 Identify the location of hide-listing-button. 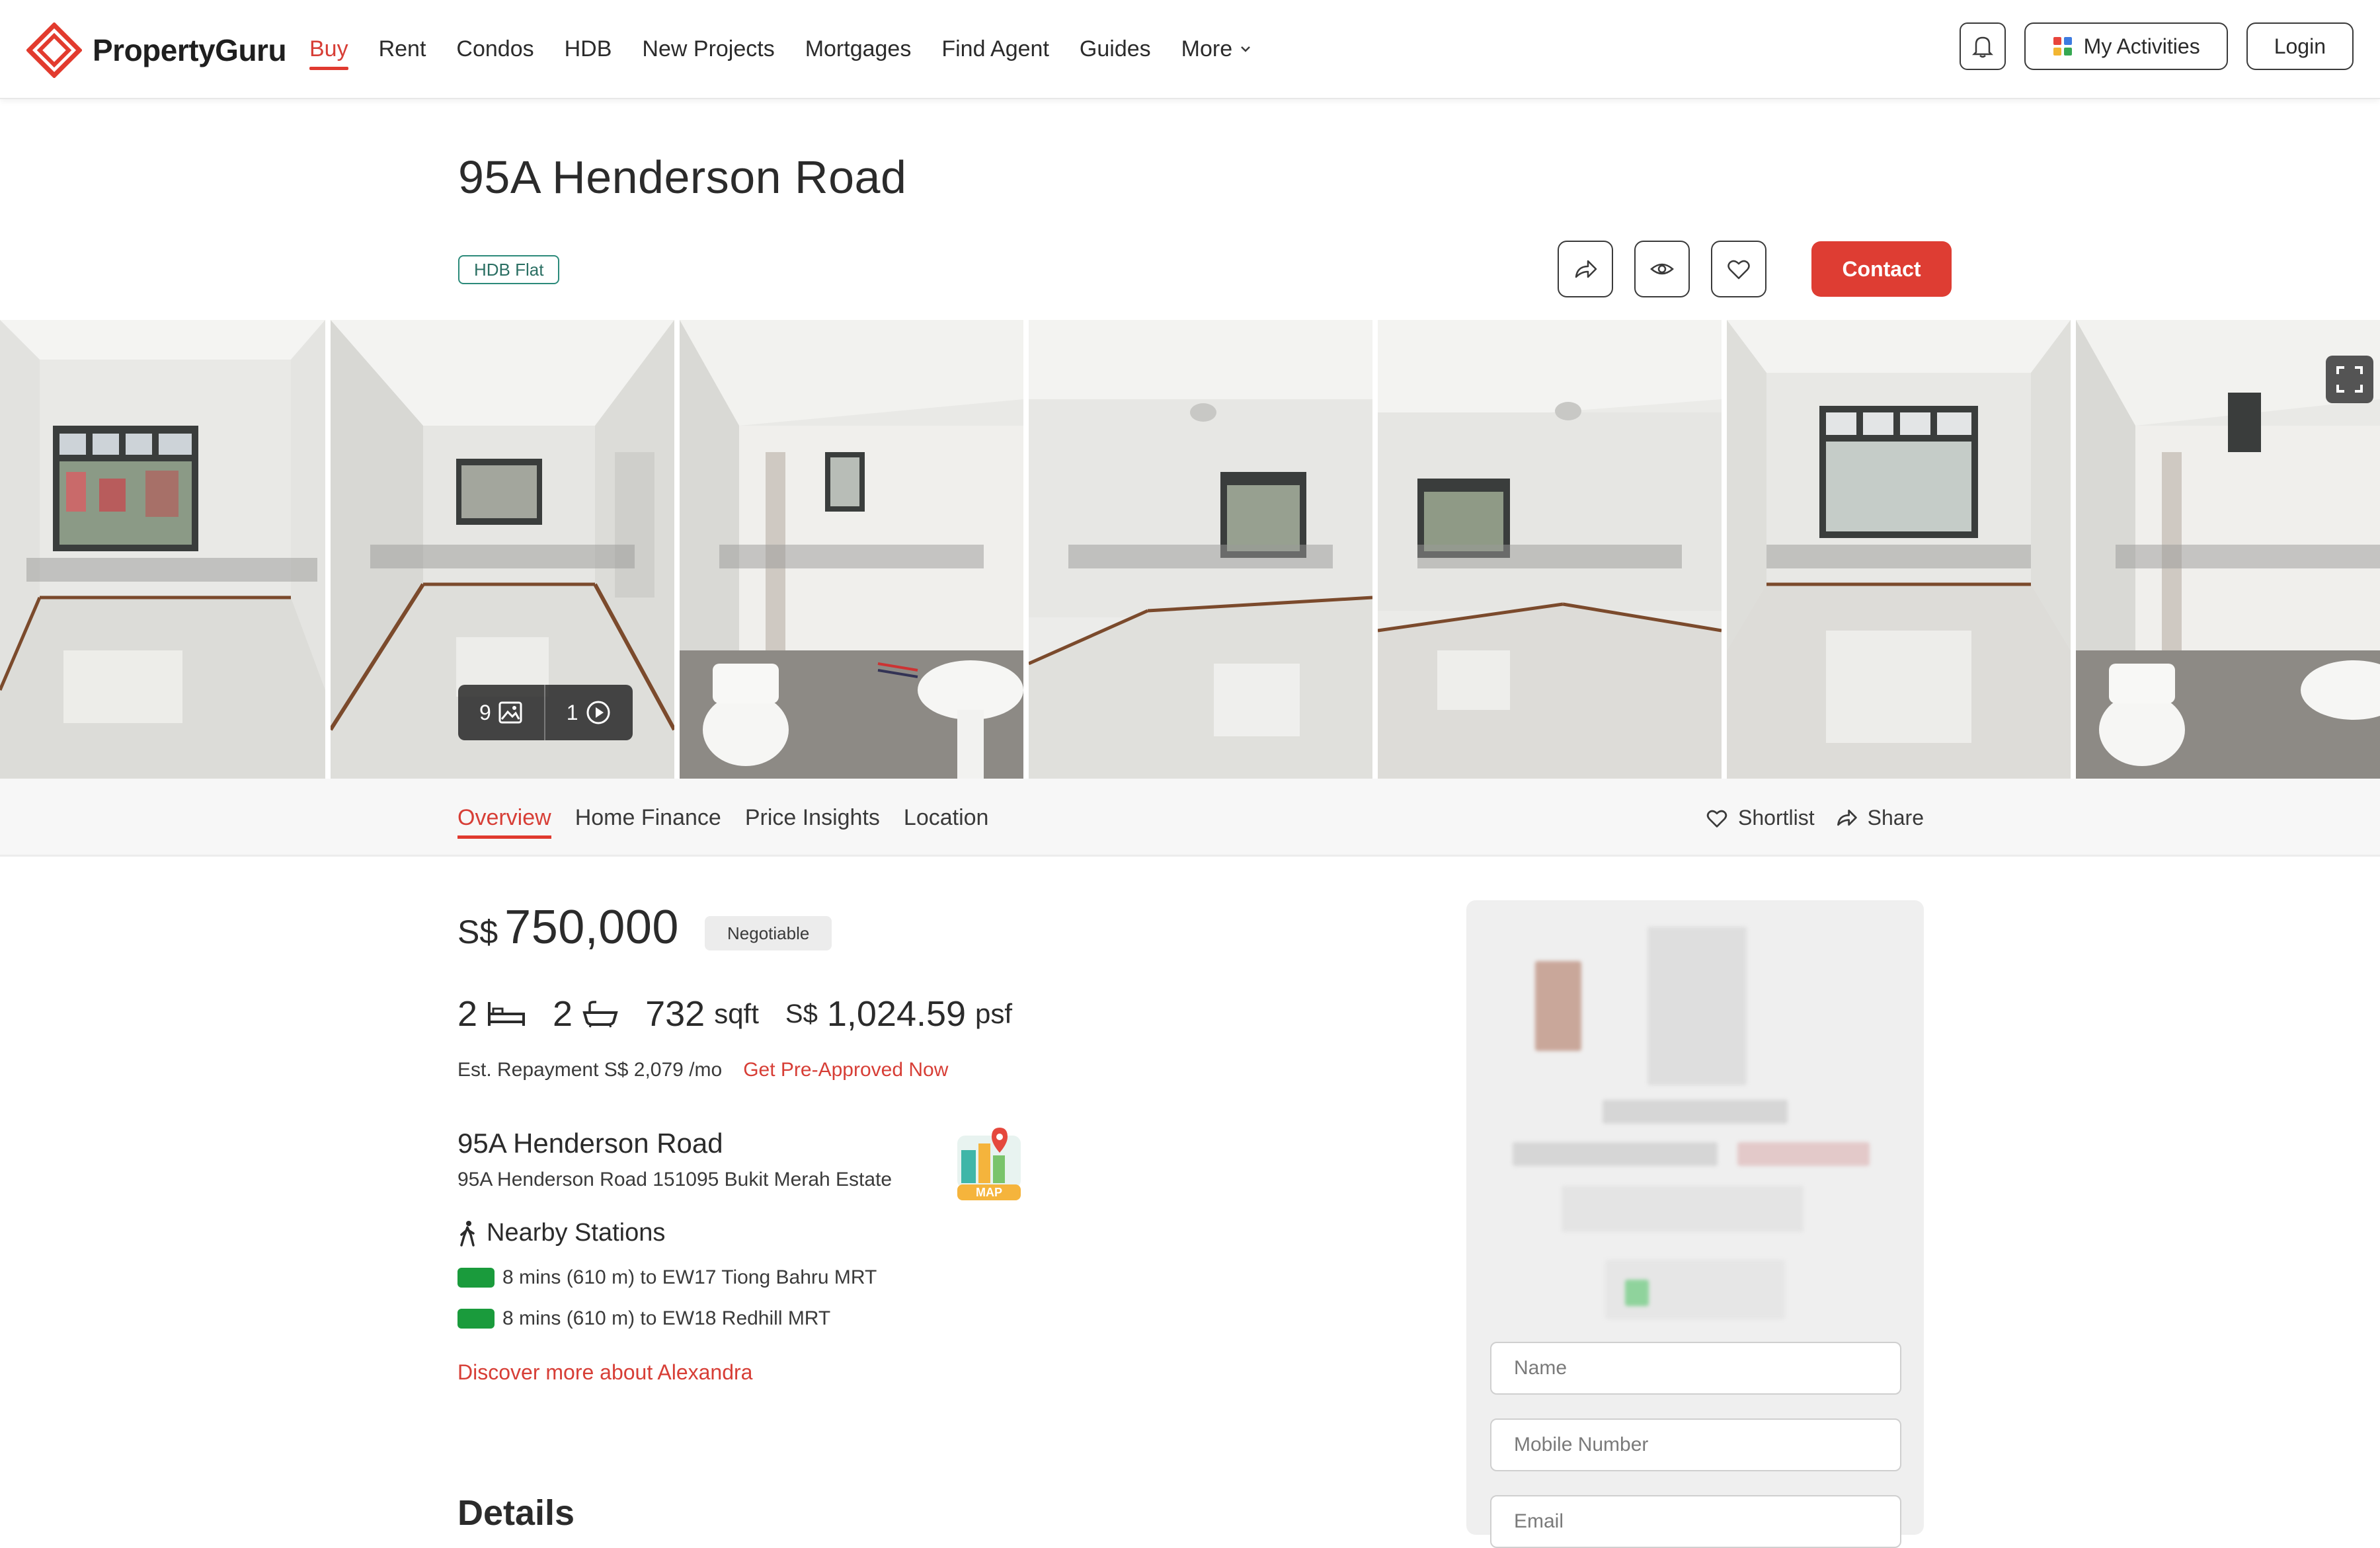
(1662, 269).